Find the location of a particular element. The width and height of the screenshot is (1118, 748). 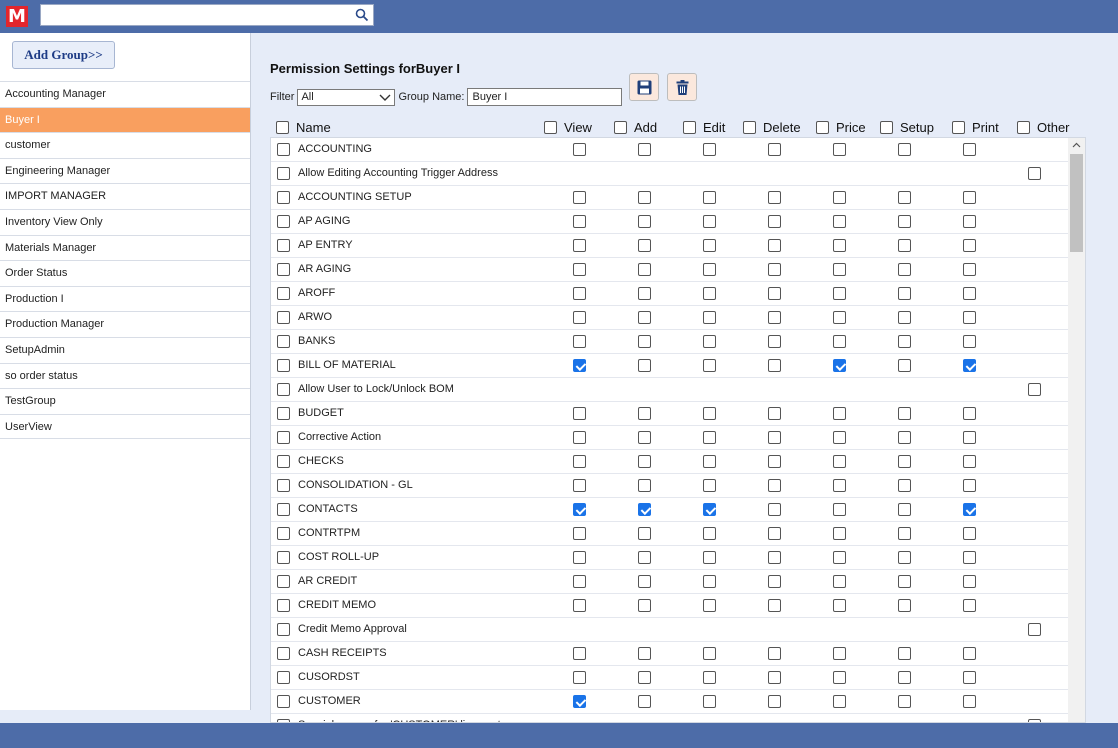

select-all-delete-checkbox is located at coordinates (749, 127).